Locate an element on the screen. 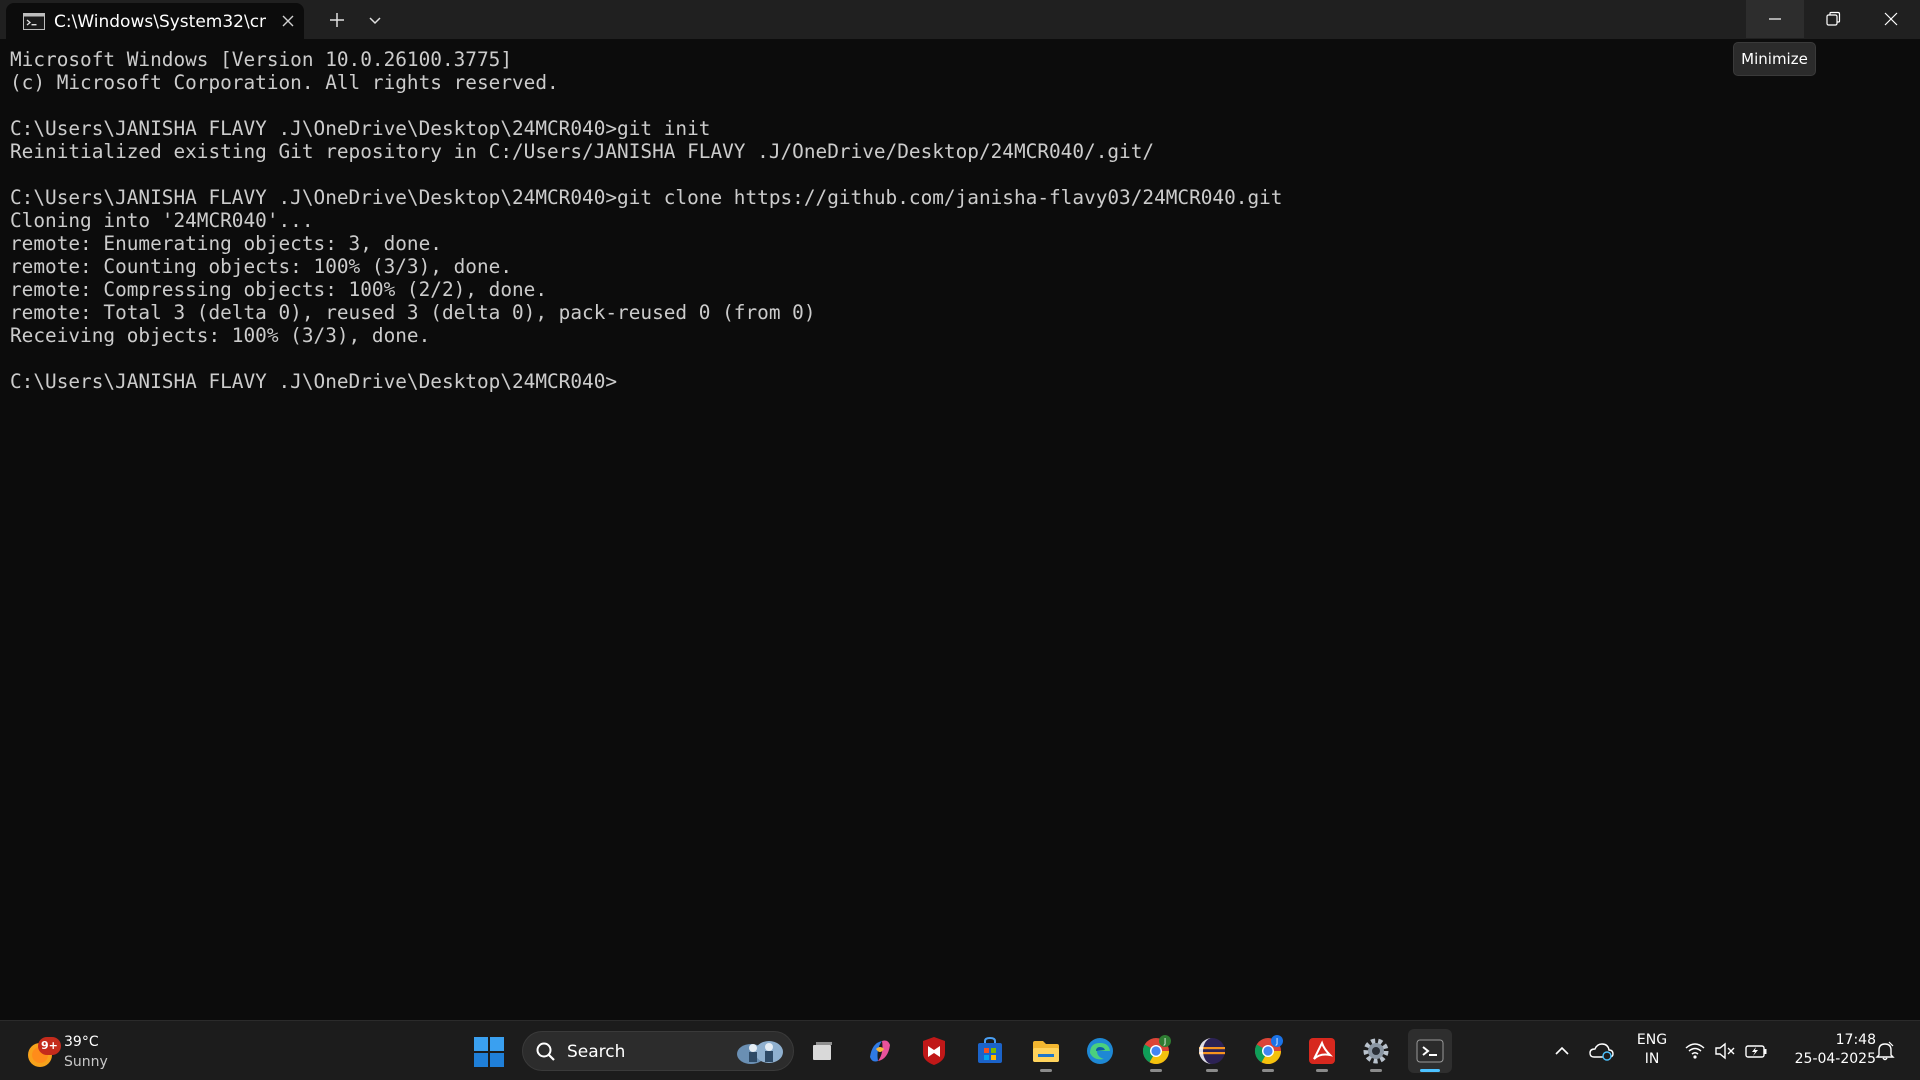 The height and width of the screenshot is (1080, 1920). onedrive-icon is located at coordinates (1601, 1051).